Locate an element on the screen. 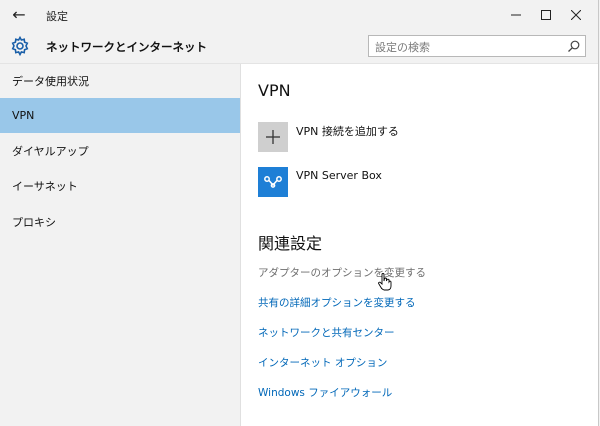 The height and width of the screenshot is (426, 600). window-title: 設定 is located at coordinates (57, 16).